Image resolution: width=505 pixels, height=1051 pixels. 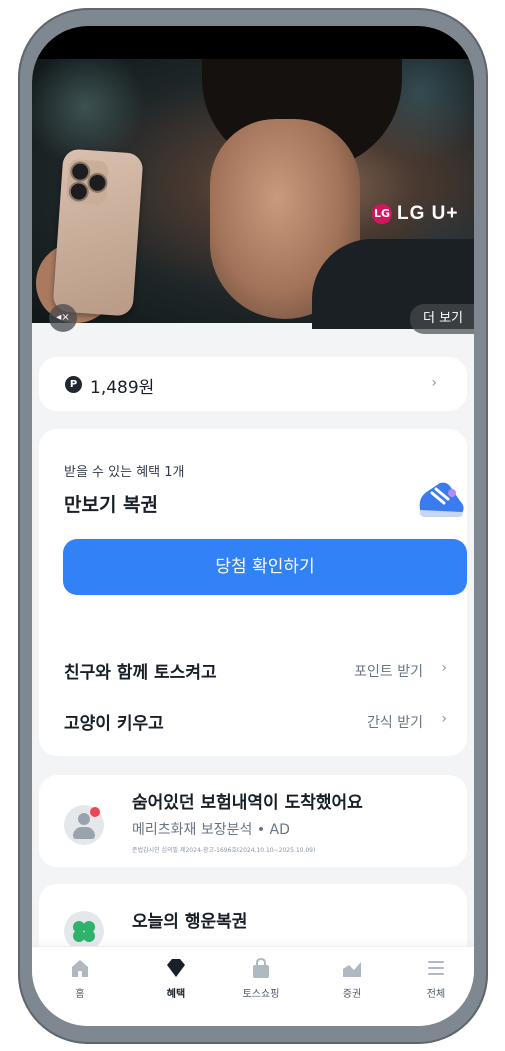 I want to click on mute-button: ◂×, so click(x=63, y=318).